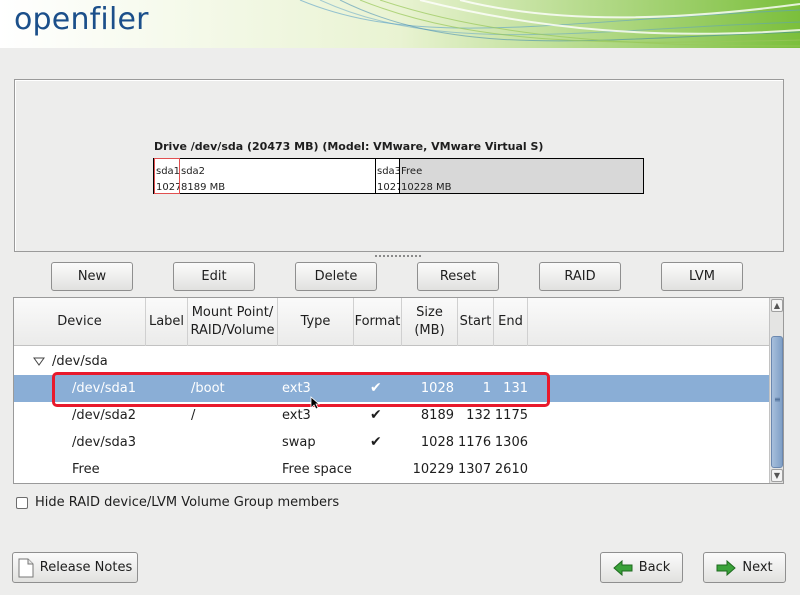  I want to click on cell-device: /dev/sda2, so click(104, 415).